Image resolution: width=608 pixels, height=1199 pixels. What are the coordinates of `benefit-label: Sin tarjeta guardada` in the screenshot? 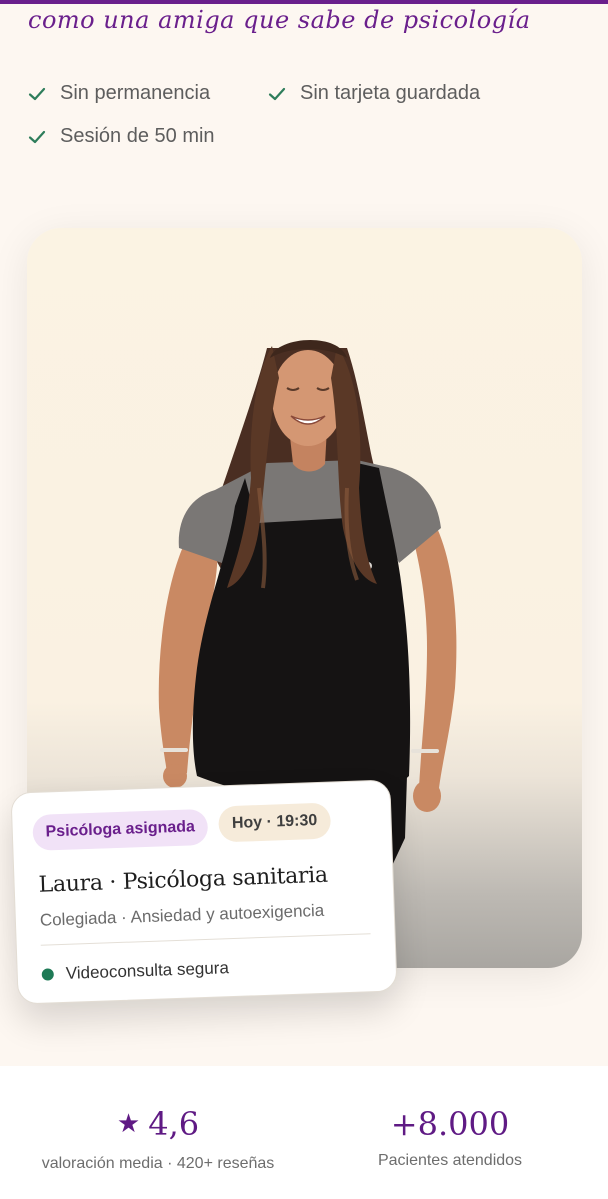 It's located at (390, 93).